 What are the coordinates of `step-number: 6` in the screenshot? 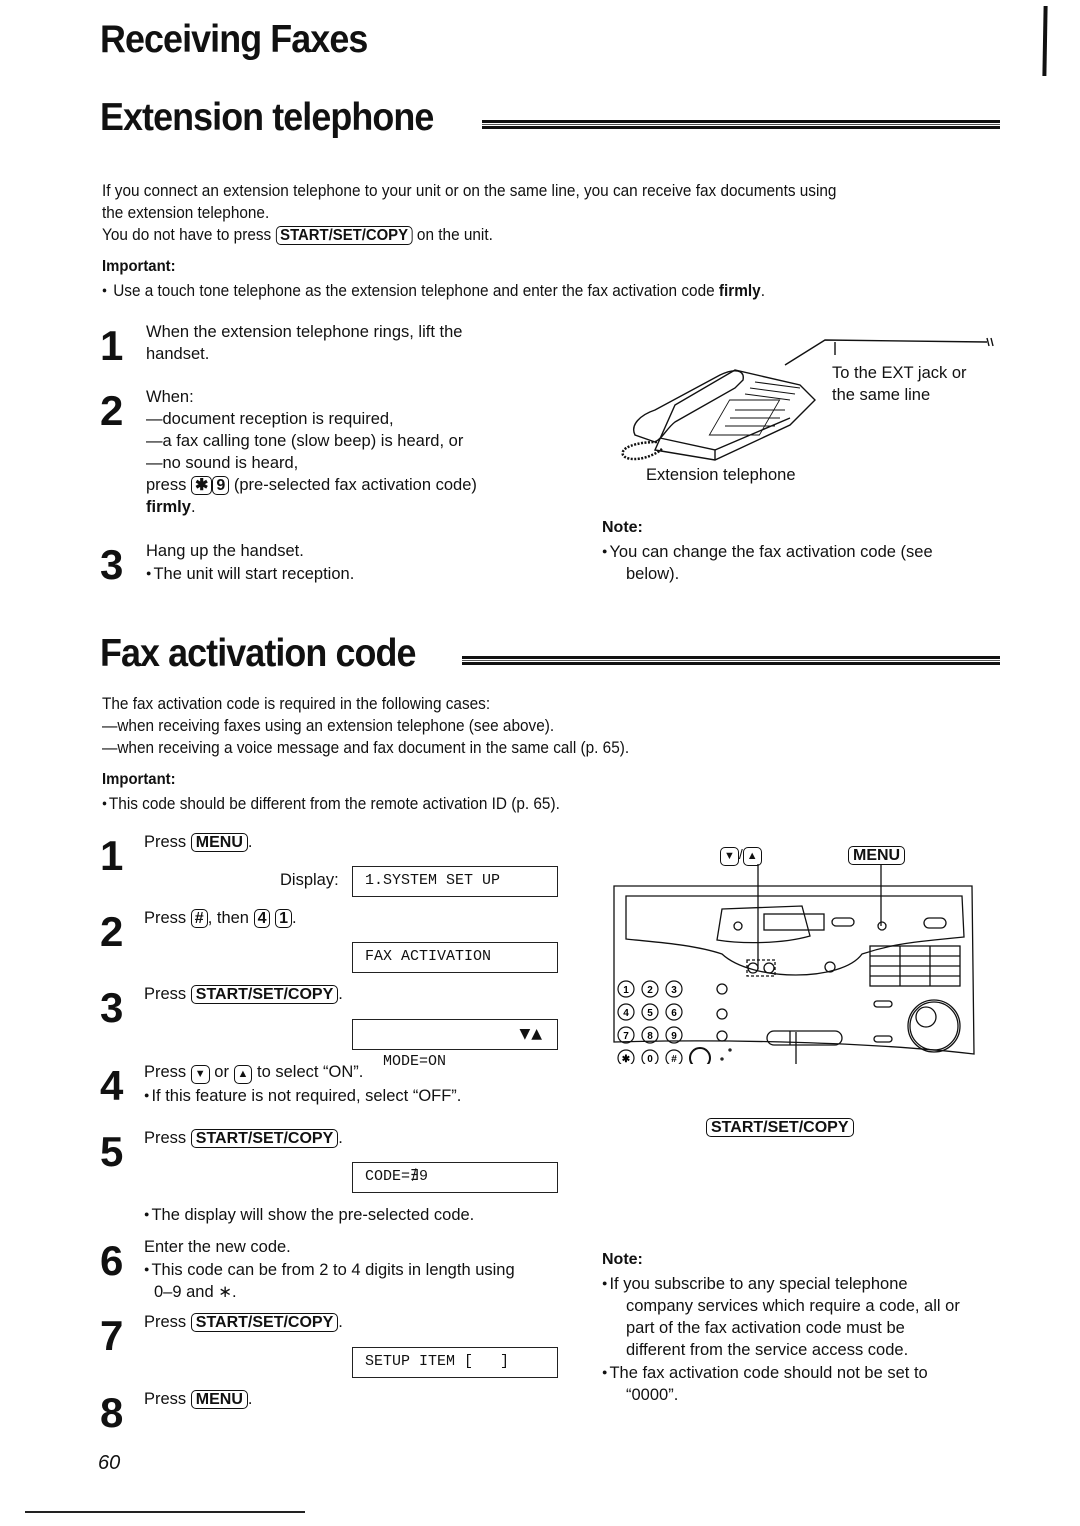 It's located at (112, 1260).